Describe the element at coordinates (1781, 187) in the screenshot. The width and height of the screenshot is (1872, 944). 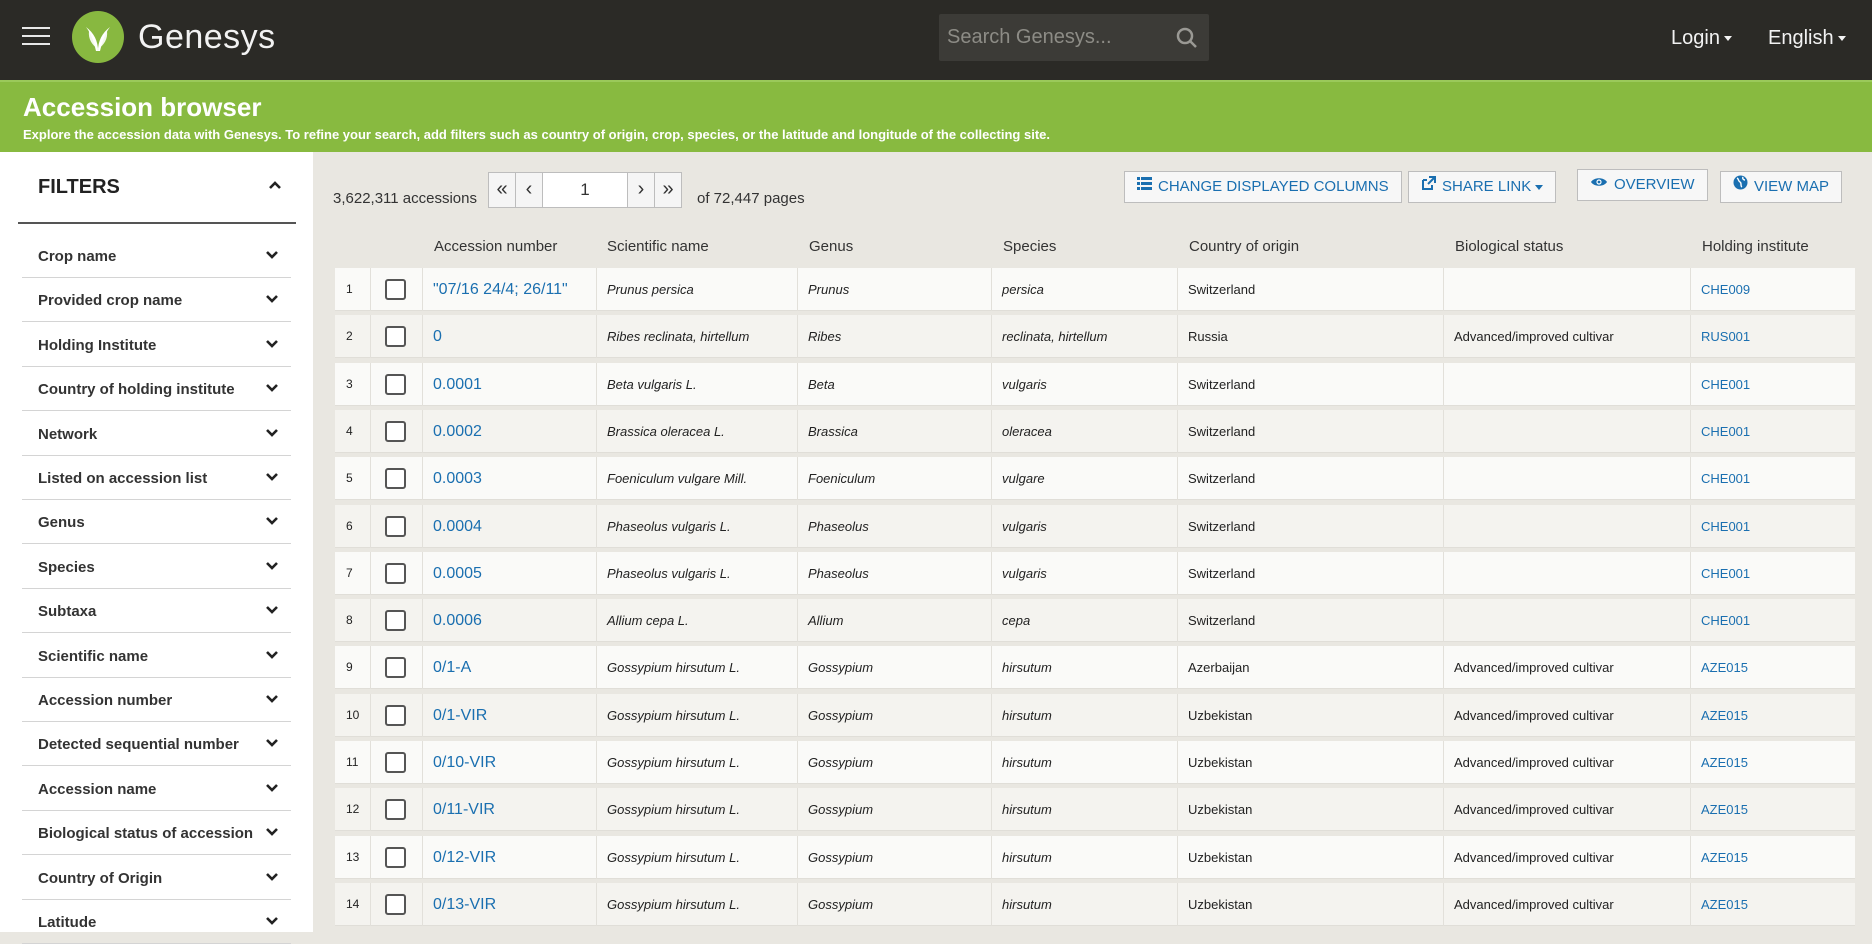
I see `view-map-button: VIEW MAP` at that location.